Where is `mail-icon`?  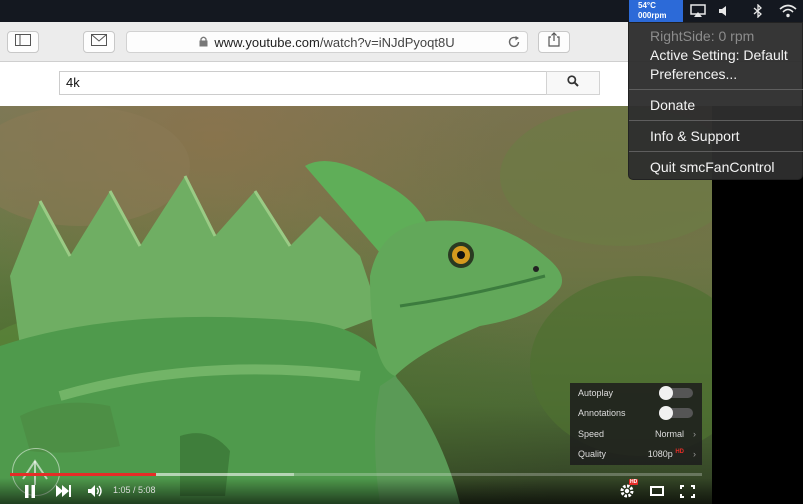 mail-icon is located at coordinates (99, 42).